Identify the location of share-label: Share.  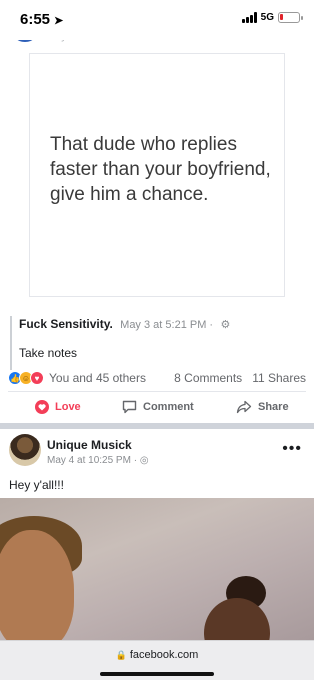
(273, 407).